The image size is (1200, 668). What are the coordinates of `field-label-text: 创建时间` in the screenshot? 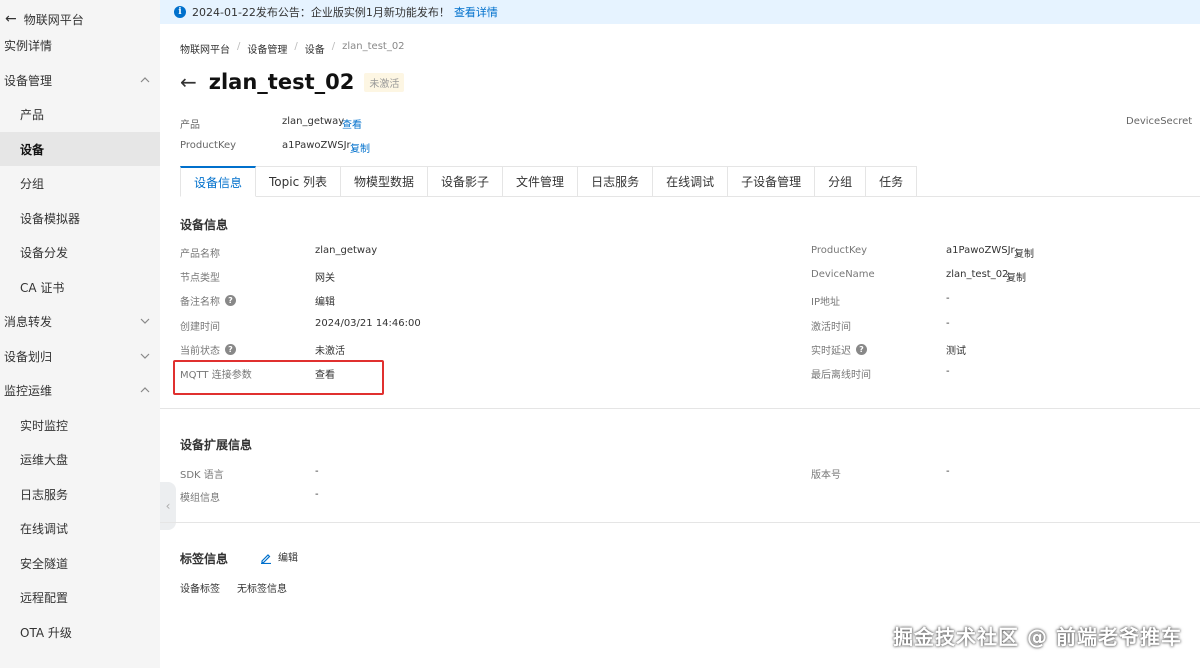 It's located at (200, 327).